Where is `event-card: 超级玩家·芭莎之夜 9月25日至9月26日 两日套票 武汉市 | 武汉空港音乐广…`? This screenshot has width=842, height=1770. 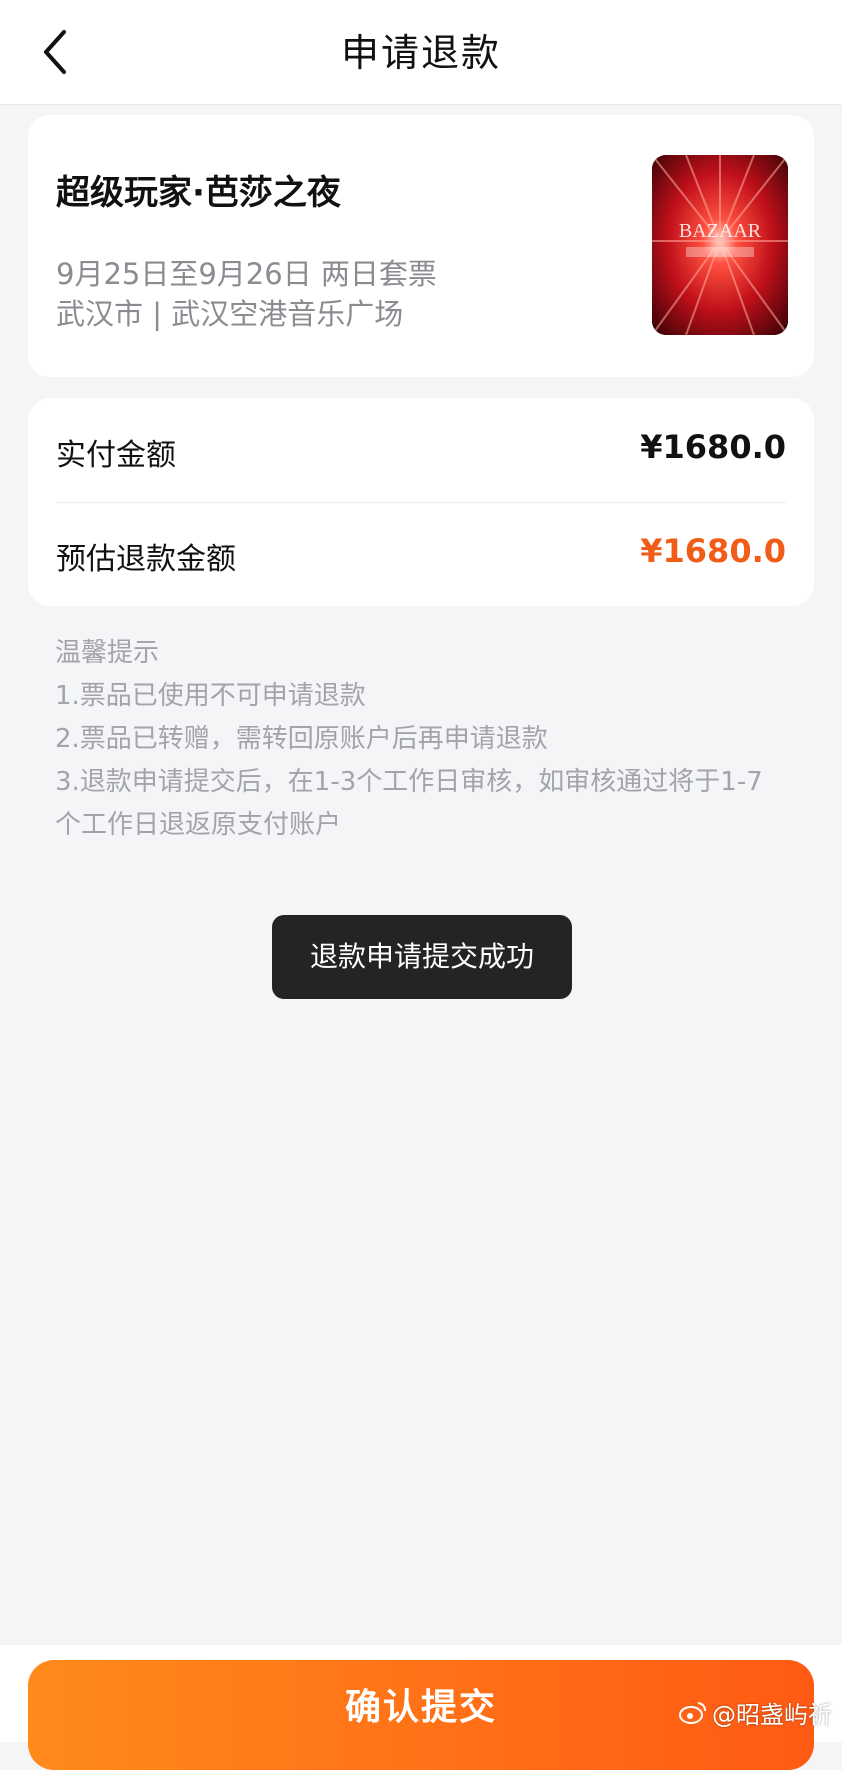 event-card: 超级玩家·芭莎之夜 9月25日至9月26日 两日套票 武汉市 | 武汉空港音乐广… is located at coordinates (421, 246).